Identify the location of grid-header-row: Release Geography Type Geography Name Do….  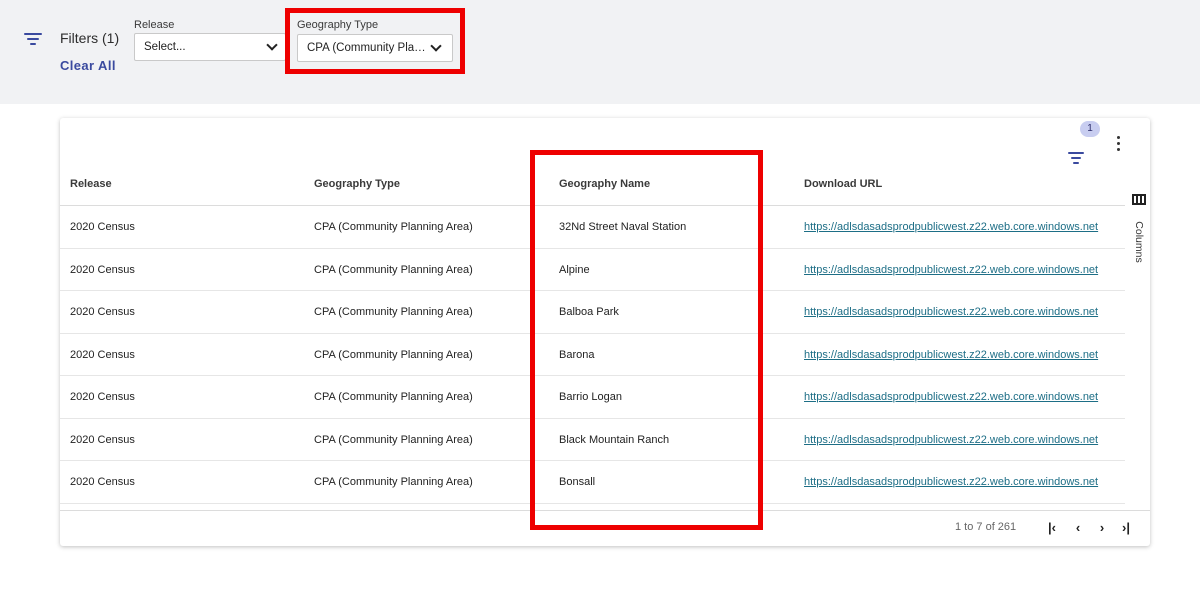
(592, 184).